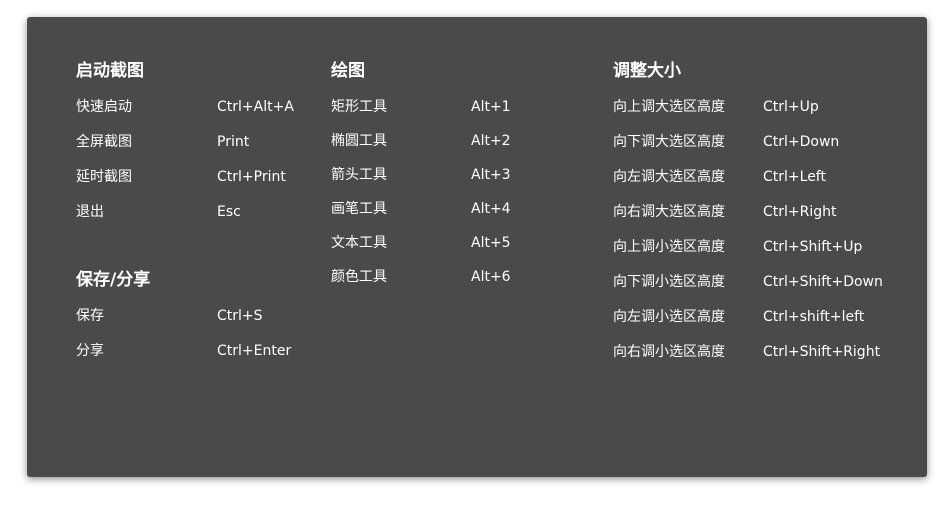 The image size is (949, 505). What do you see at coordinates (801, 142) in the screenshot?
I see `shortcut-key-grow-down: Ctrl+Down` at bounding box center [801, 142].